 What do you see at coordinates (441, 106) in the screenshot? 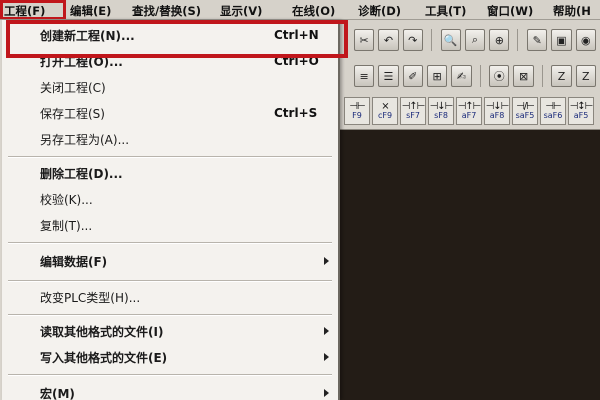
I see `falling-pulse-icon: ⊣↓⊢` at bounding box center [441, 106].